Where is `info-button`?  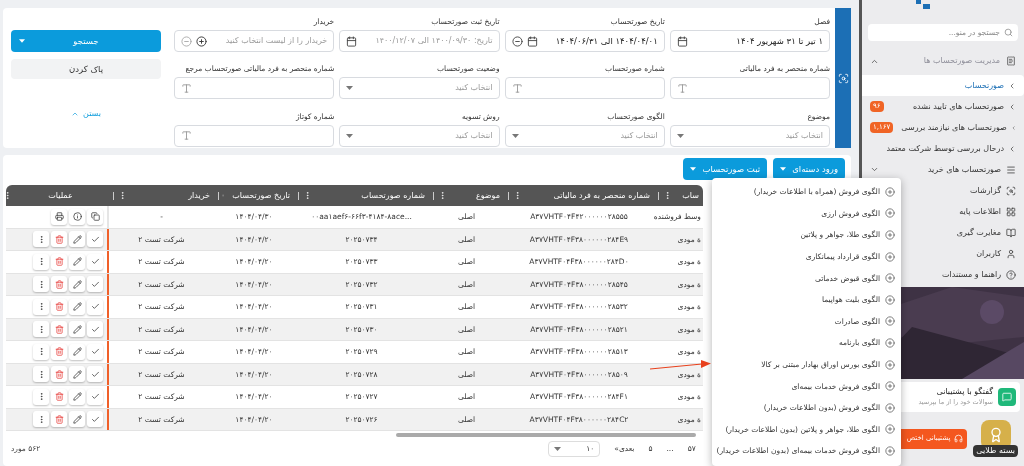
info-button is located at coordinates (77, 216).